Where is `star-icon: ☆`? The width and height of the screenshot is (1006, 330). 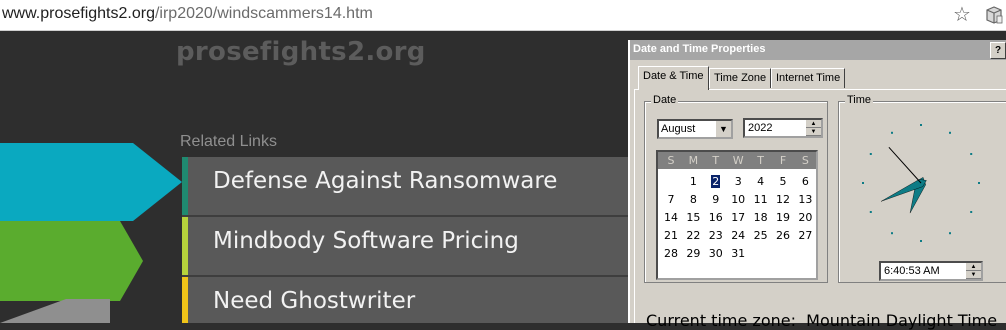 star-icon: ☆ is located at coordinates (962, 14).